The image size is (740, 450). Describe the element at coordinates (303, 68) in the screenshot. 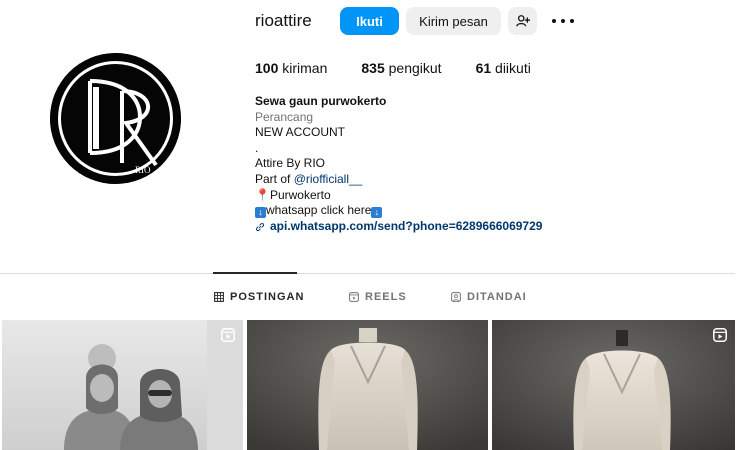

I see `posts-label: kiriman` at that location.